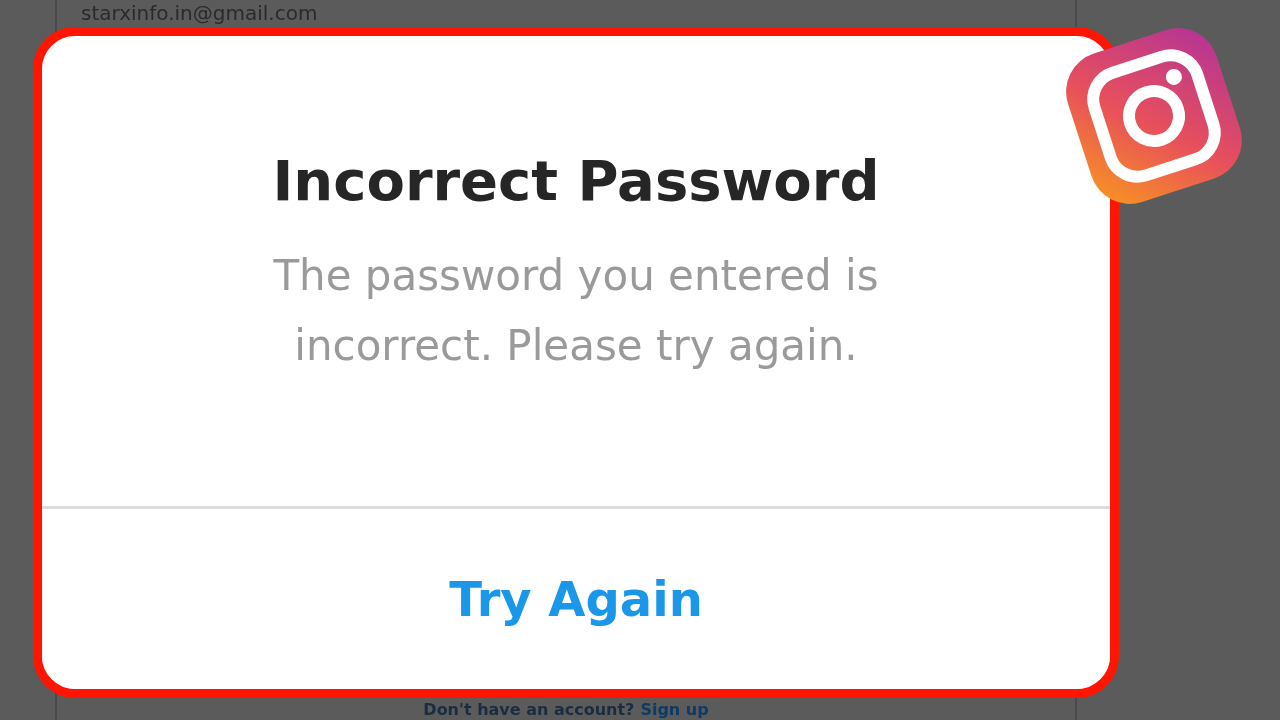  What do you see at coordinates (529, 710) in the screenshot?
I see `signup-prompt: Don't have an account?` at bounding box center [529, 710].